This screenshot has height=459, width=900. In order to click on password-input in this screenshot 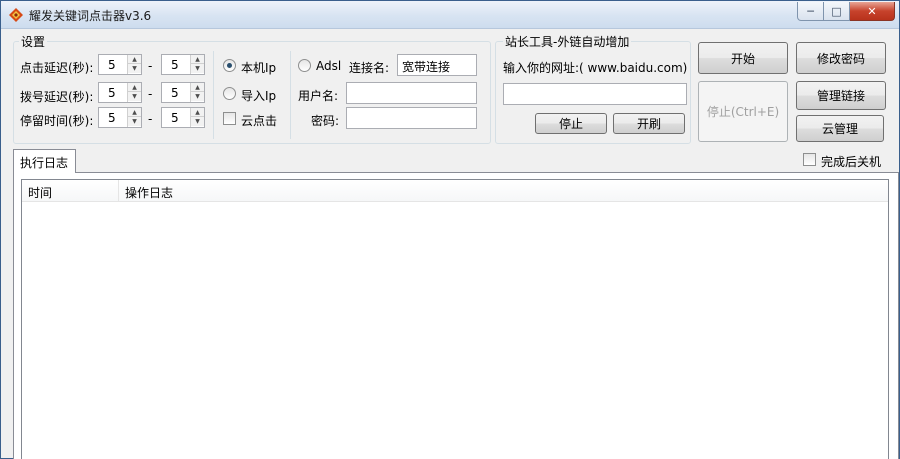, I will do `click(411, 118)`.